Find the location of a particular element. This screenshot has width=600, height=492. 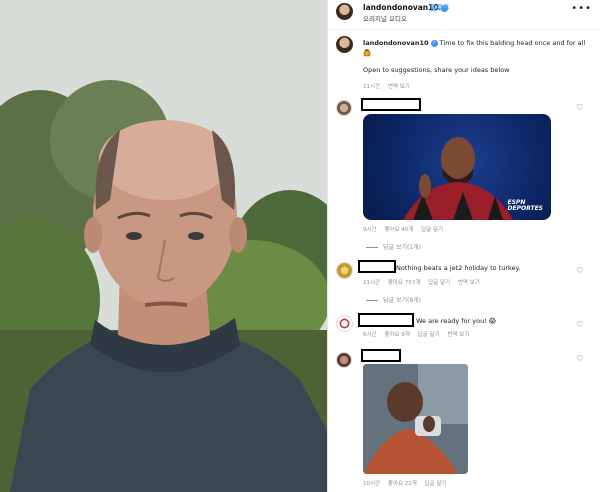

comment-image is located at coordinates (415, 419).